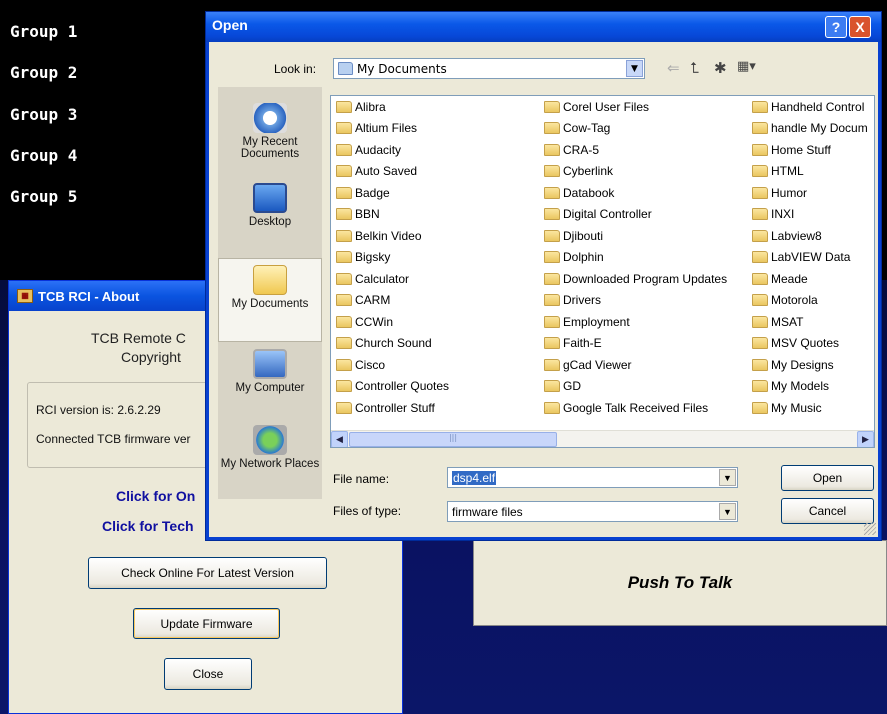 The width and height of the screenshot is (887, 714). What do you see at coordinates (635, 193) in the screenshot?
I see `folder-item: Databook` at bounding box center [635, 193].